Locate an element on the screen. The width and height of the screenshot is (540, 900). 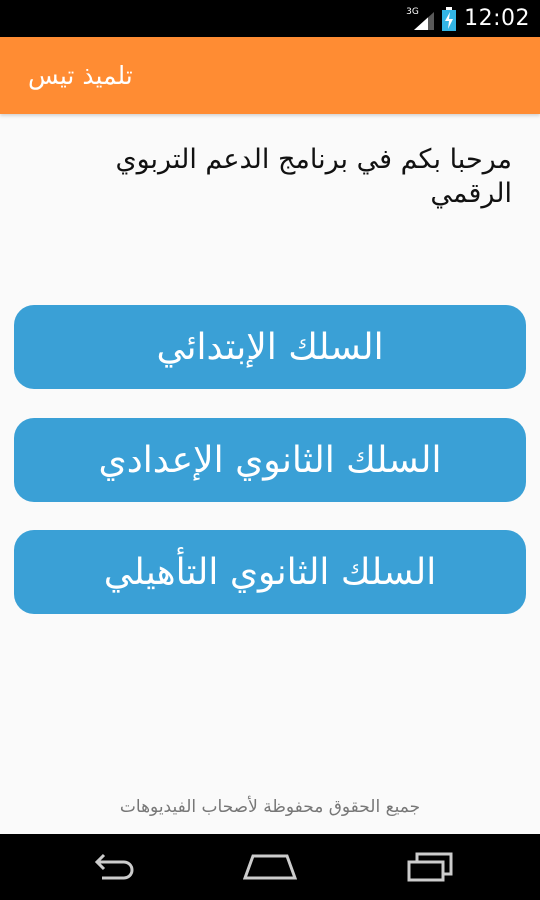
navigation-bar is located at coordinates (270, 867).